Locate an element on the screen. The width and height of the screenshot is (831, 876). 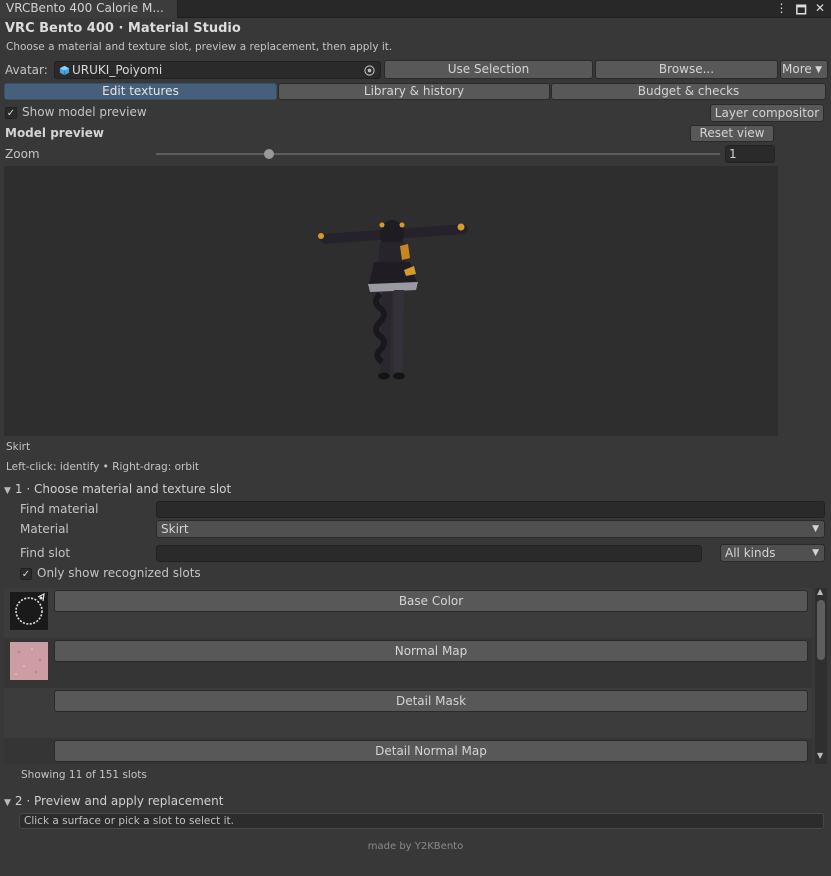
slot-detail-mask-button: Detail Mask is located at coordinates (431, 701).